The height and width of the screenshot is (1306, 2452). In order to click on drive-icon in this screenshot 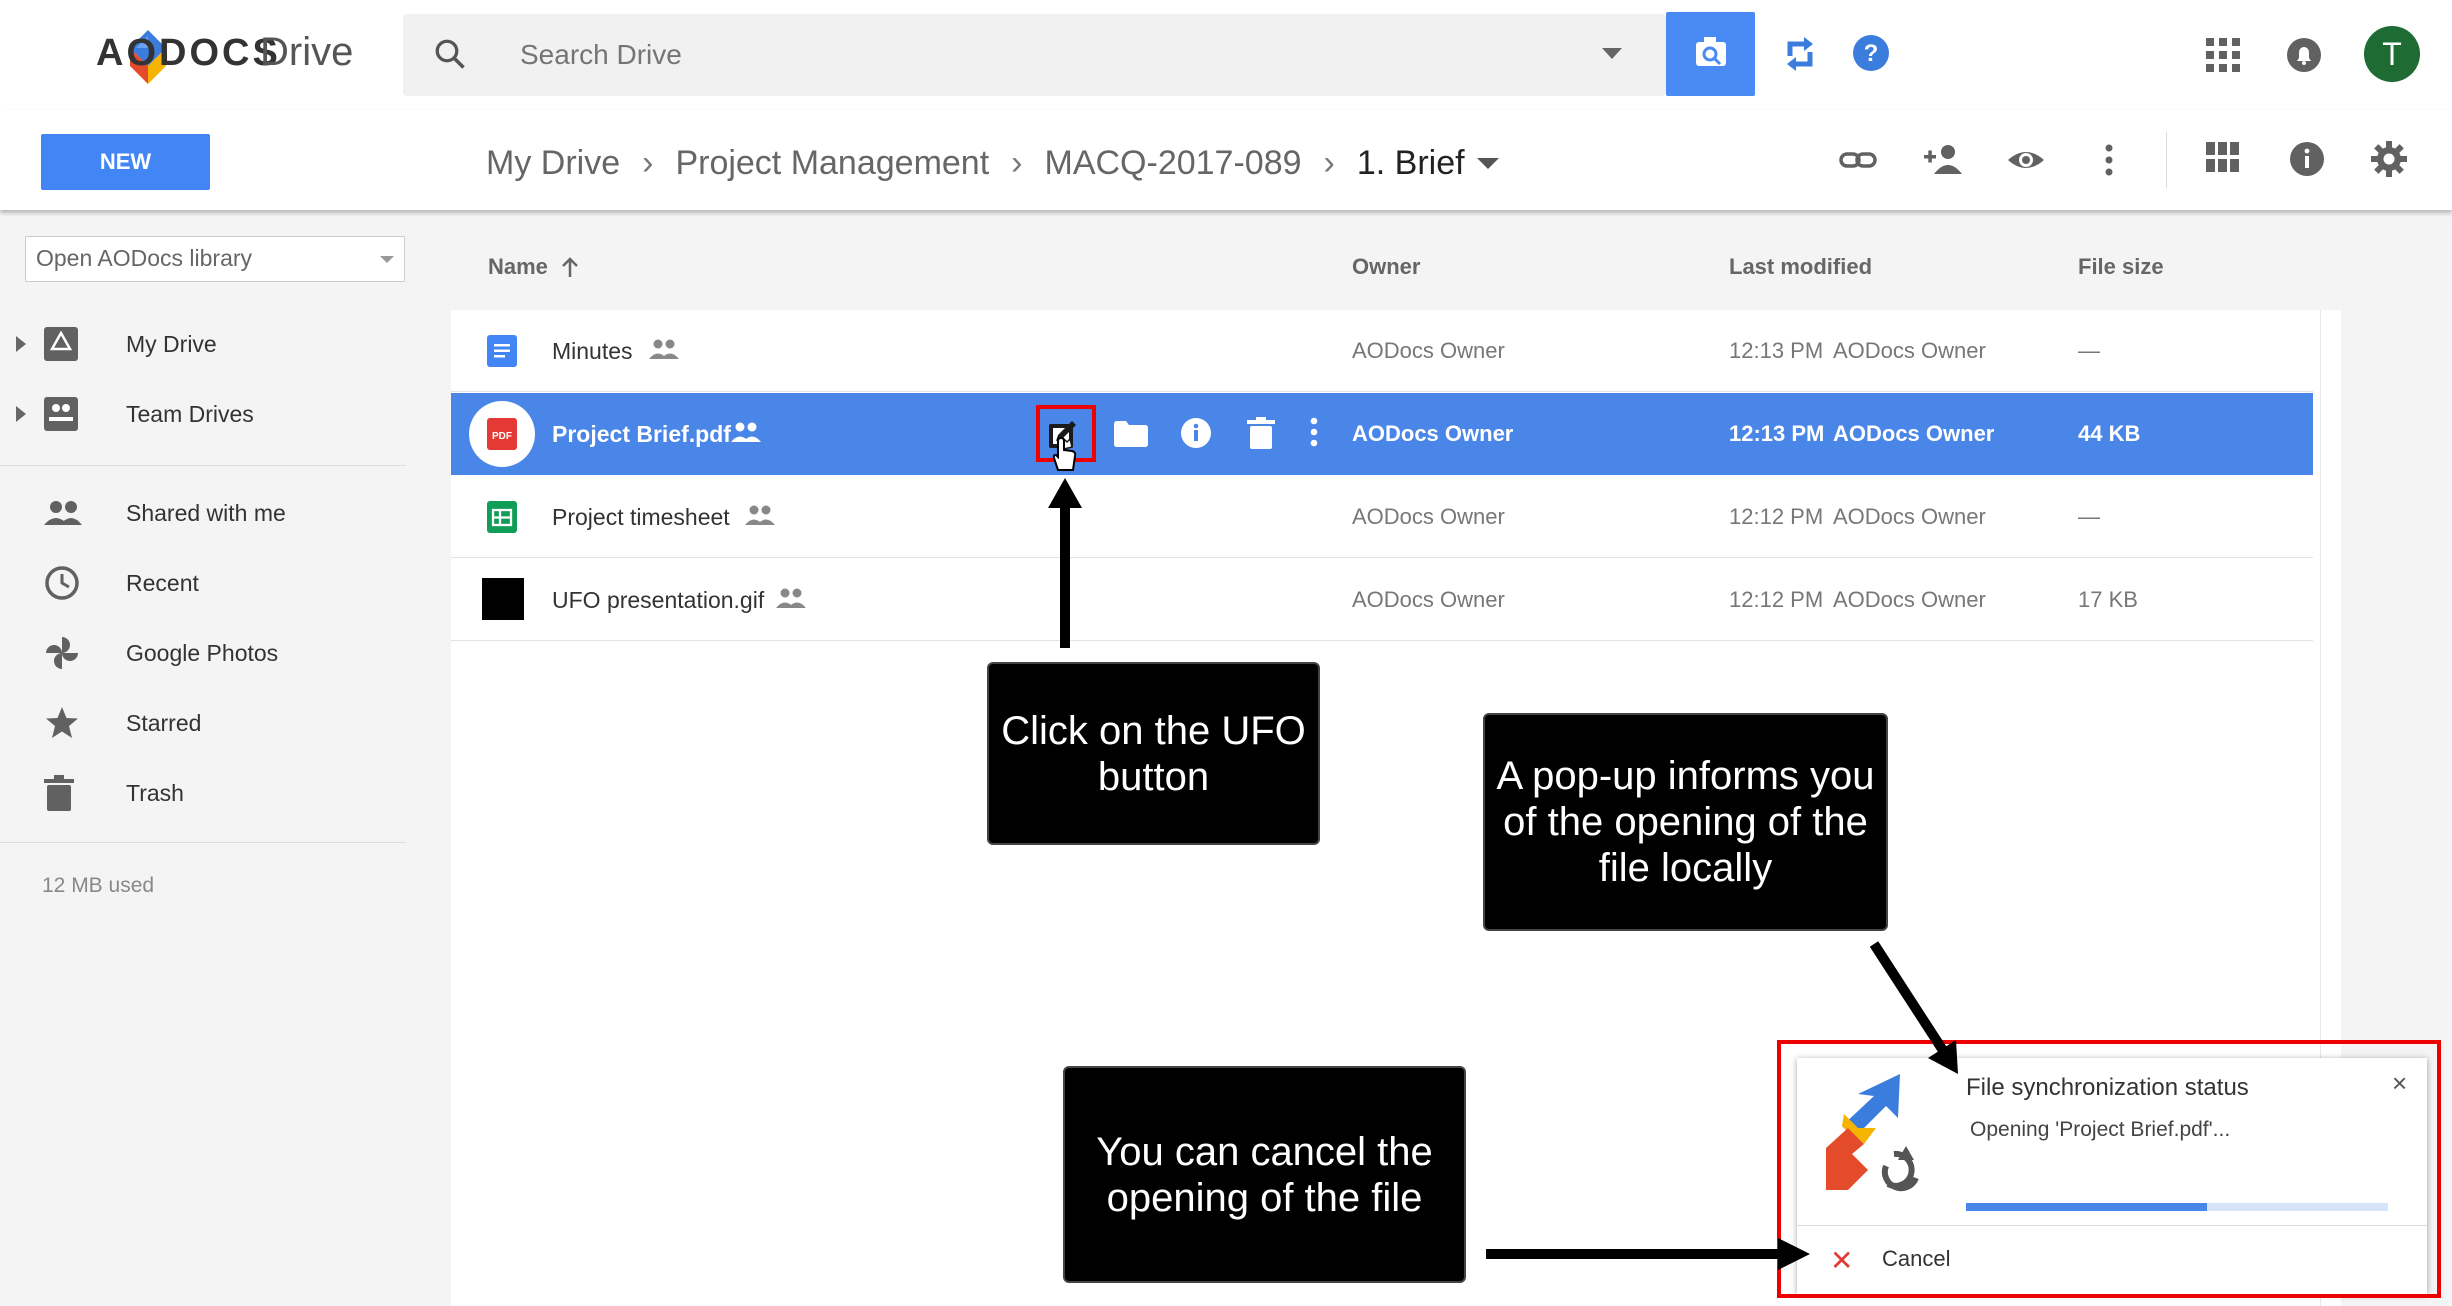, I will do `click(61, 344)`.